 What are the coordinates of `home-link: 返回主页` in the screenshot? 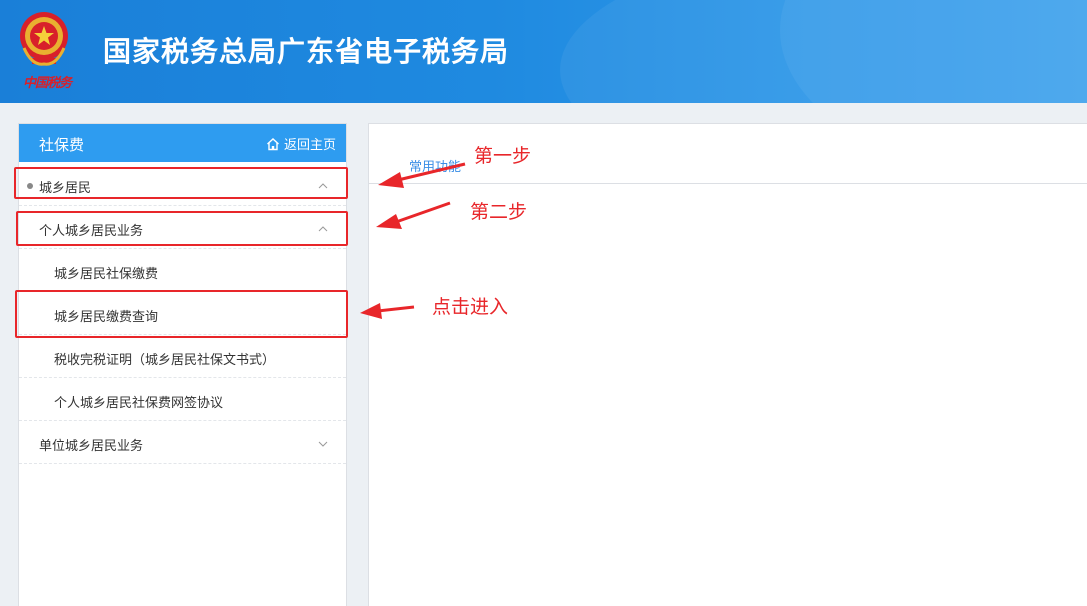 It's located at (301, 143).